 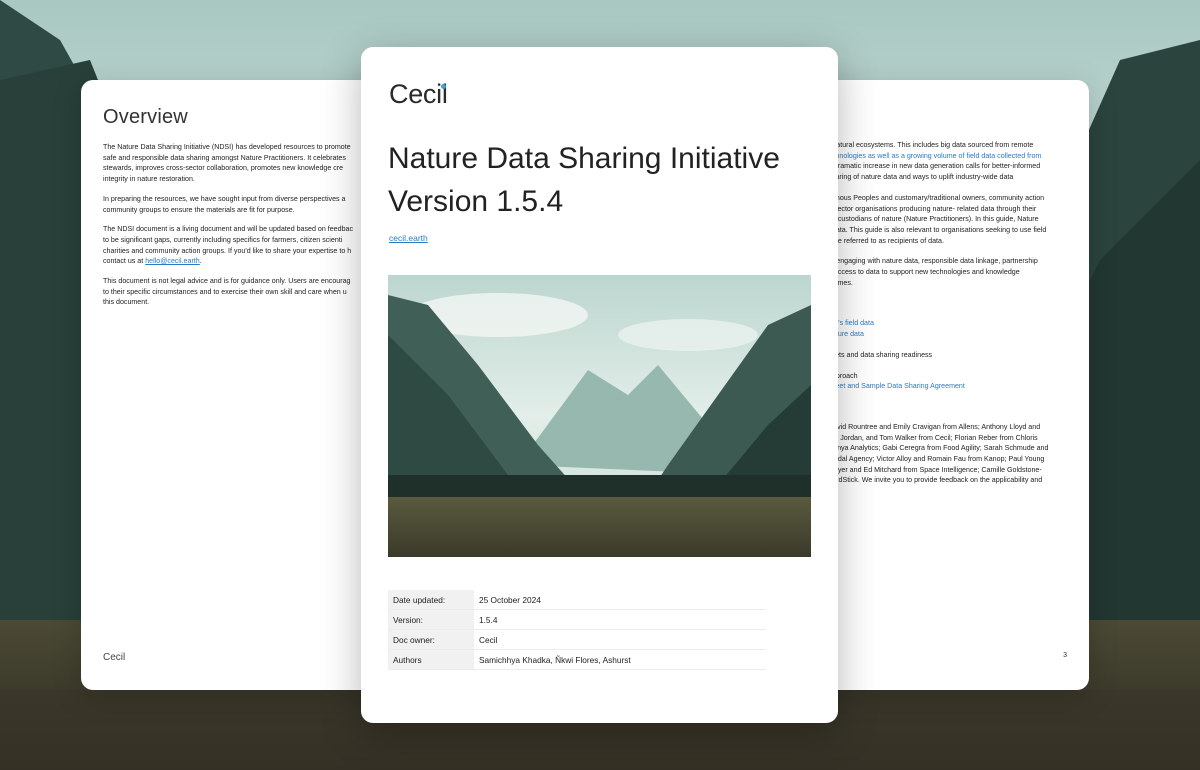 What do you see at coordinates (599, 416) in the screenshot?
I see `hero-image` at bounding box center [599, 416].